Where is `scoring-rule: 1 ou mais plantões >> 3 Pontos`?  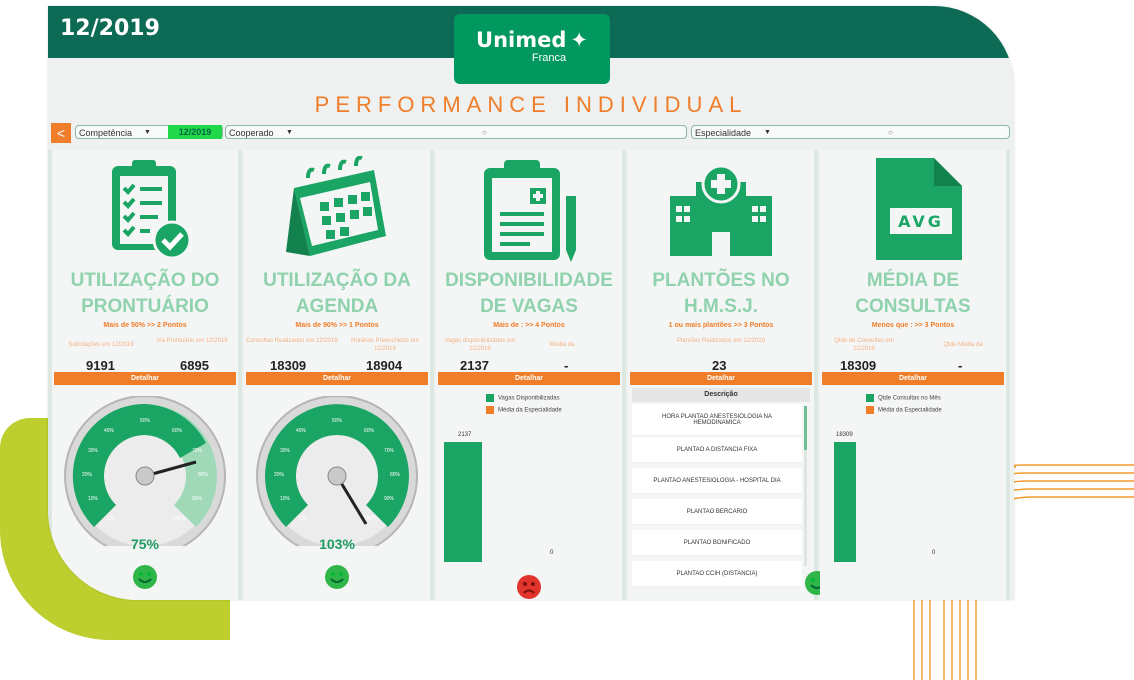 scoring-rule: 1 ou mais plantões >> 3 Pontos is located at coordinates (721, 325).